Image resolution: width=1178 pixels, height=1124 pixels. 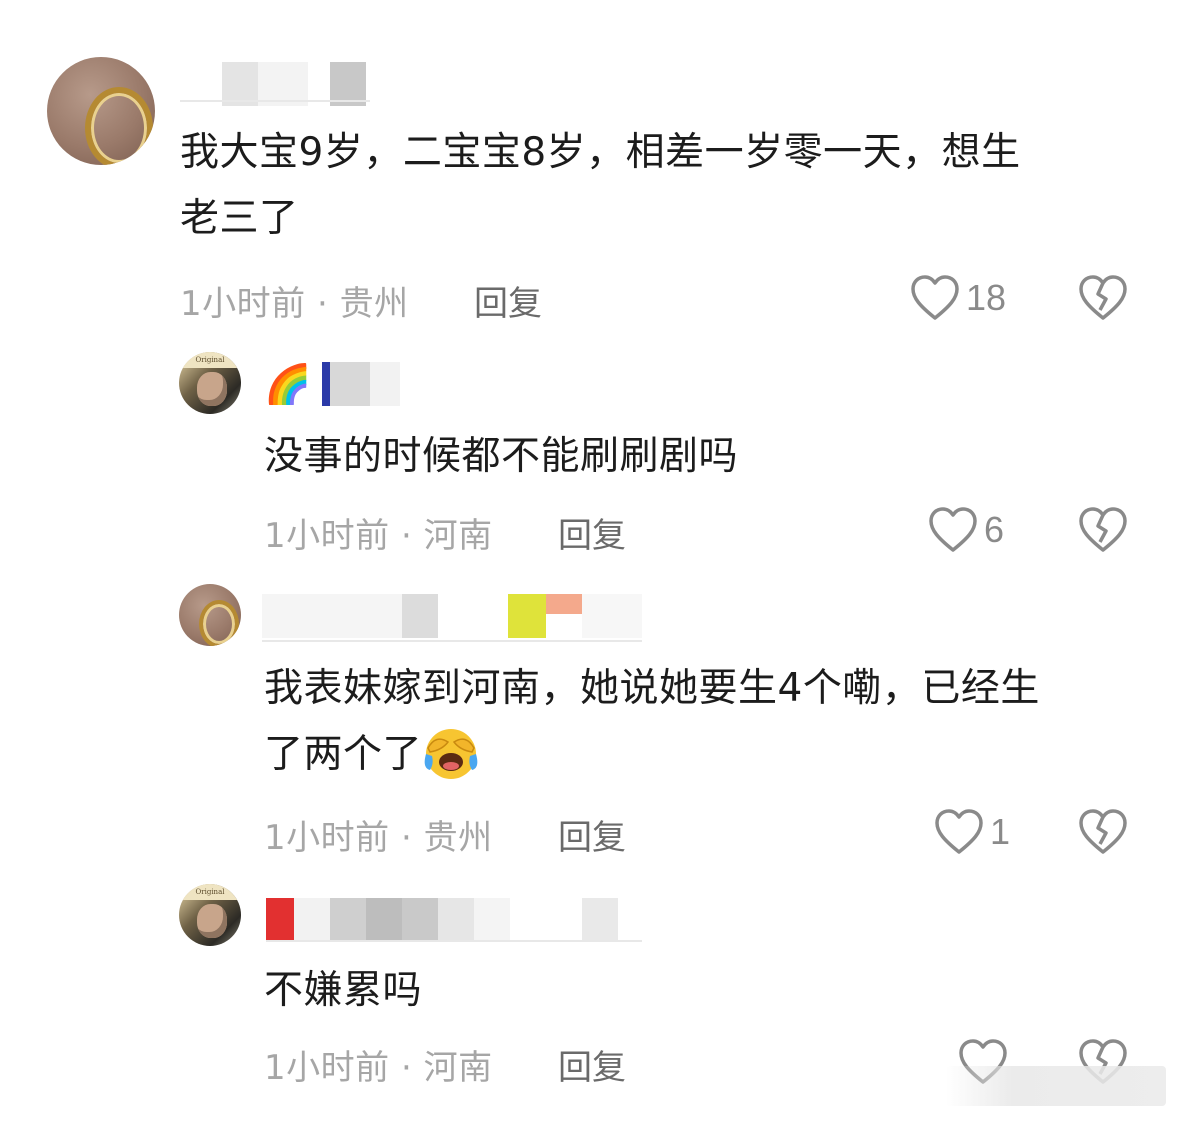 What do you see at coordinates (986, 297) in the screenshot?
I see `like-count: 18` at bounding box center [986, 297].